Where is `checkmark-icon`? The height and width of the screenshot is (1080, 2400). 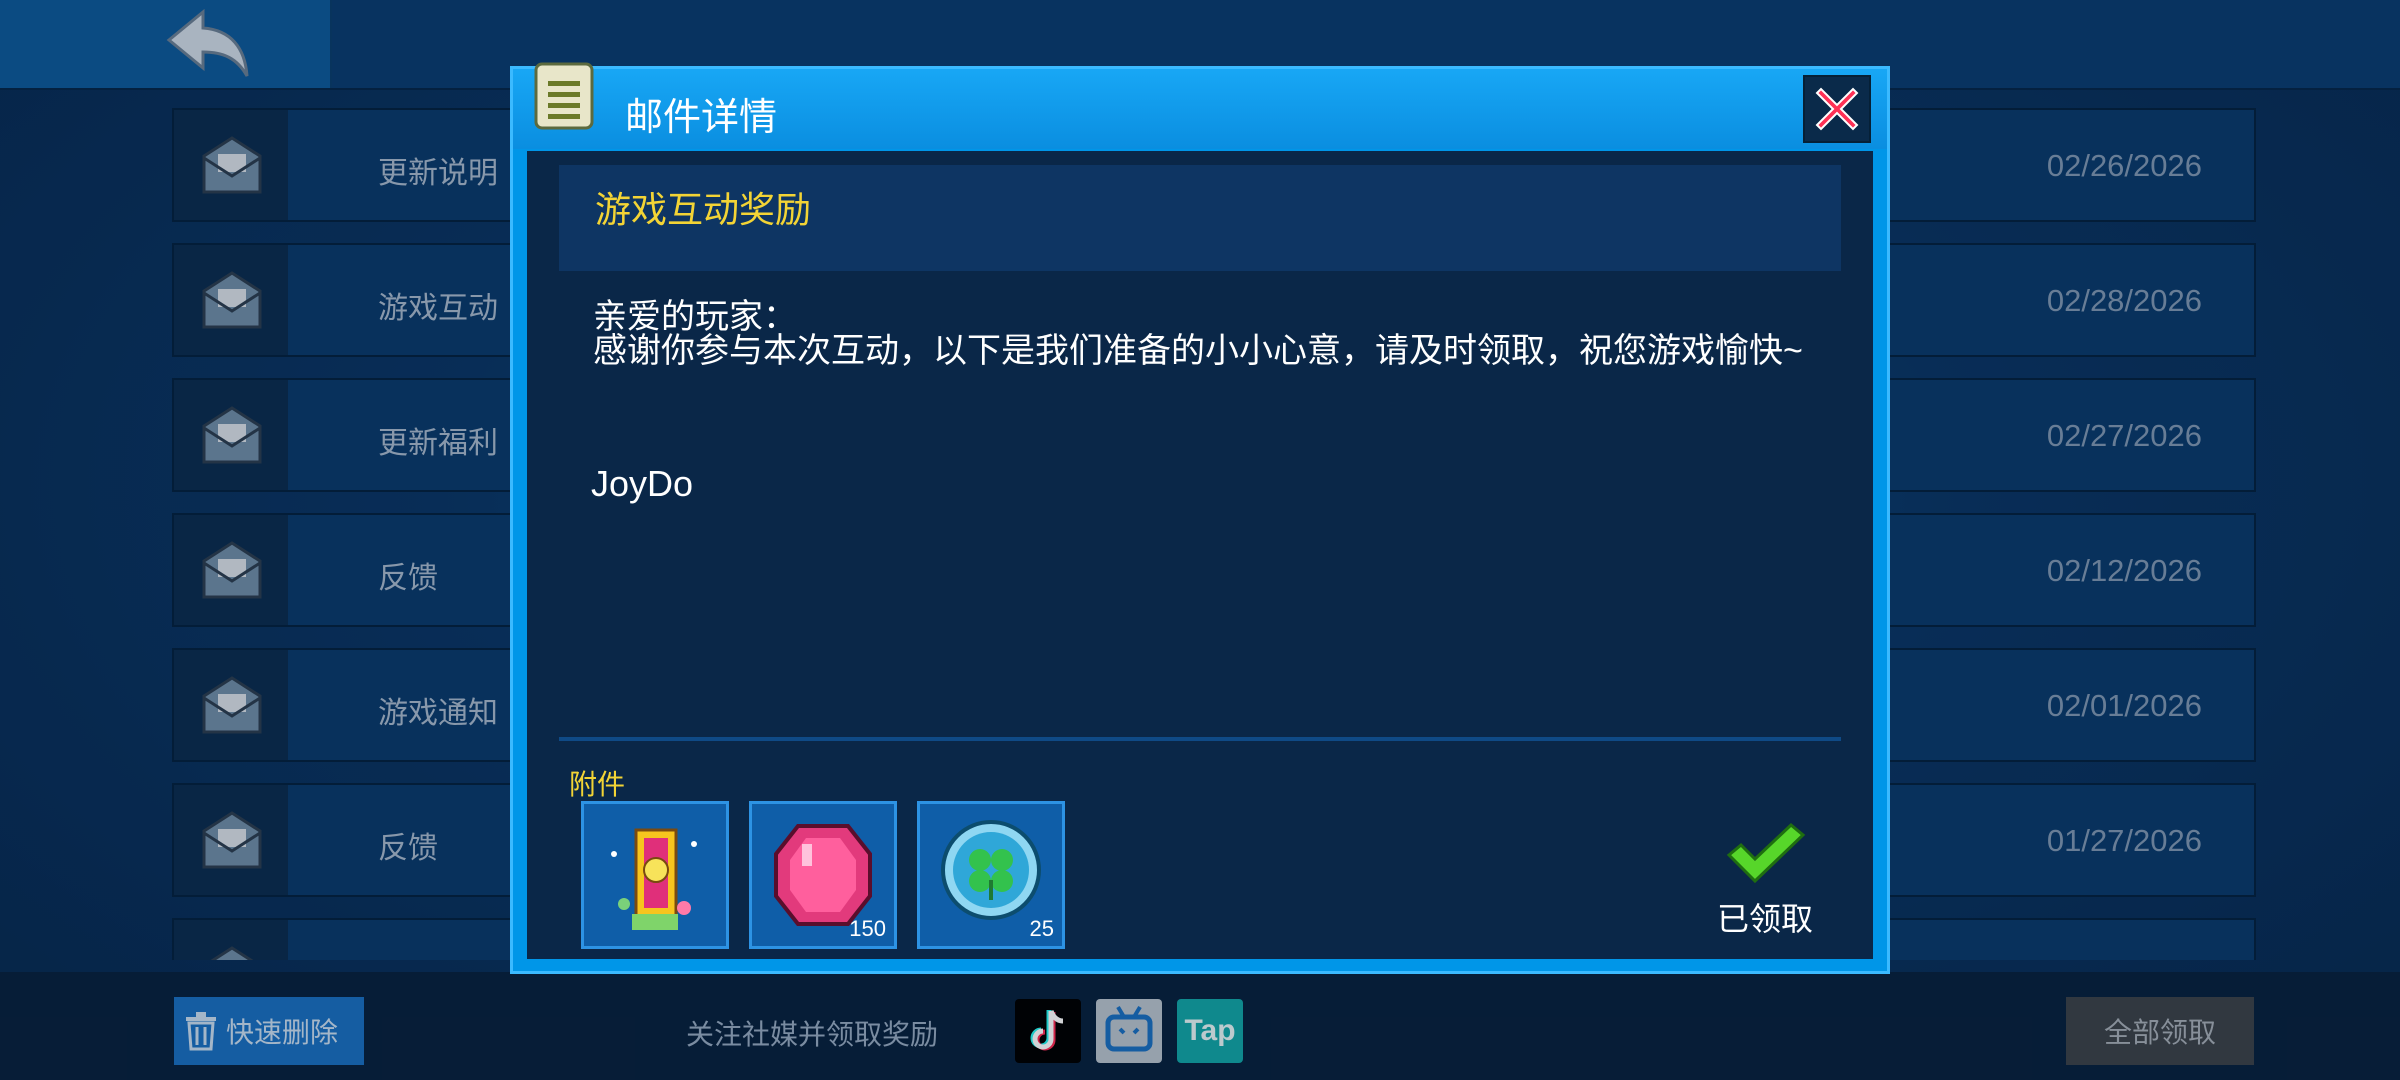 checkmark-icon is located at coordinates (1766, 853).